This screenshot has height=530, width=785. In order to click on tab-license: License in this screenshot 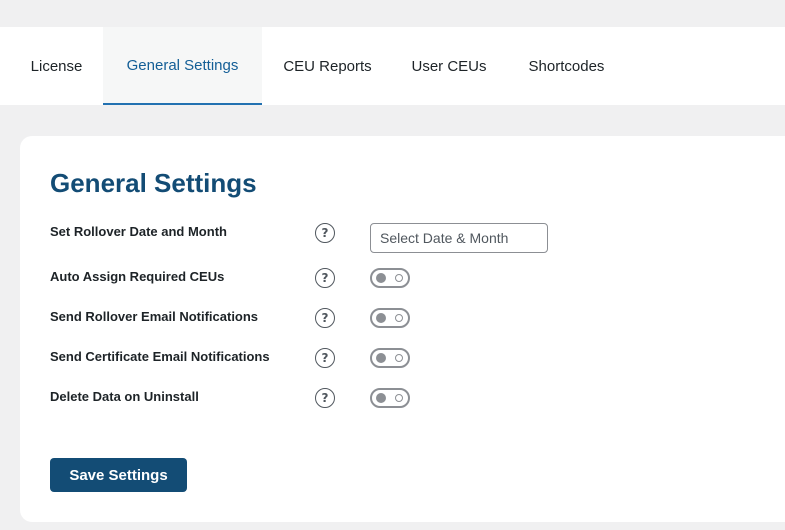, I will do `click(56, 66)`.